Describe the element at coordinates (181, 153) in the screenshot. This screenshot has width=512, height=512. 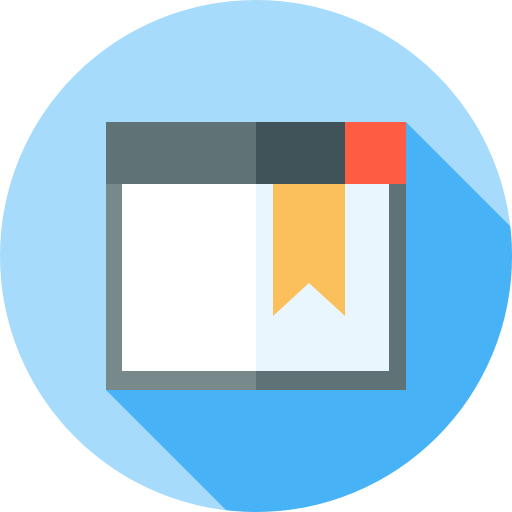
I see `title-bar-left` at that location.